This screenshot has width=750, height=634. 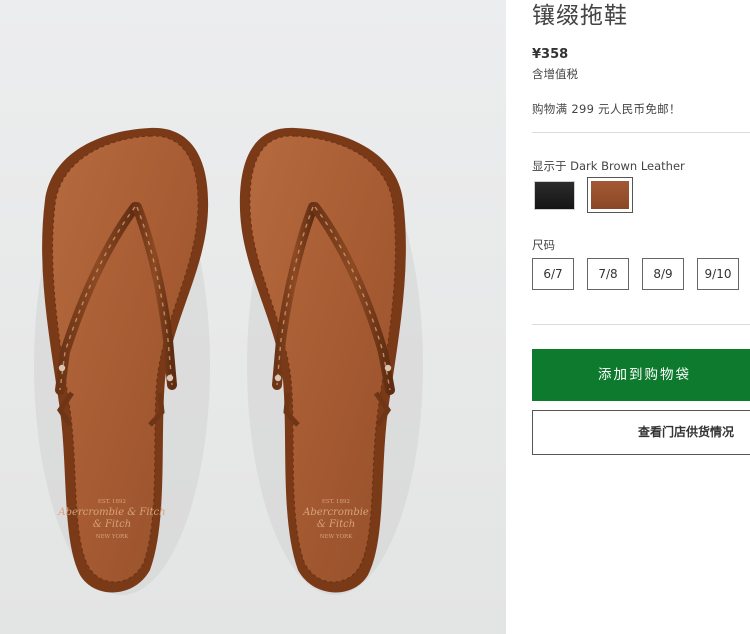 I want to click on store-availability-button: 查看门店供货情况, so click(x=641, y=432).